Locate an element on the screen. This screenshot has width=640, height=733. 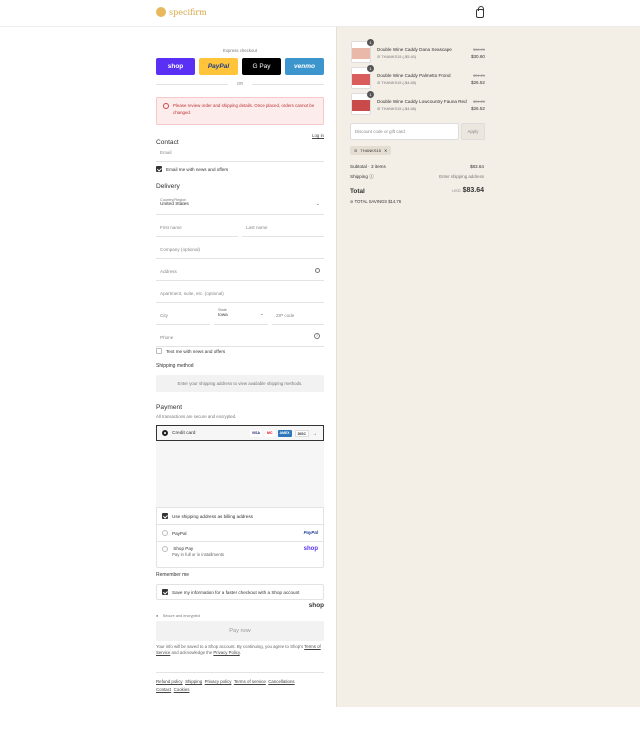
privacy-link: Privacy Policy is located at coordinates (226, 652).